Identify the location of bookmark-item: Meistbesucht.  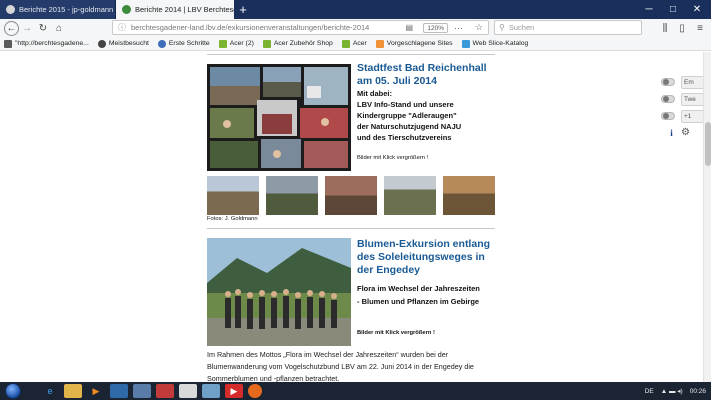
(123, 43).